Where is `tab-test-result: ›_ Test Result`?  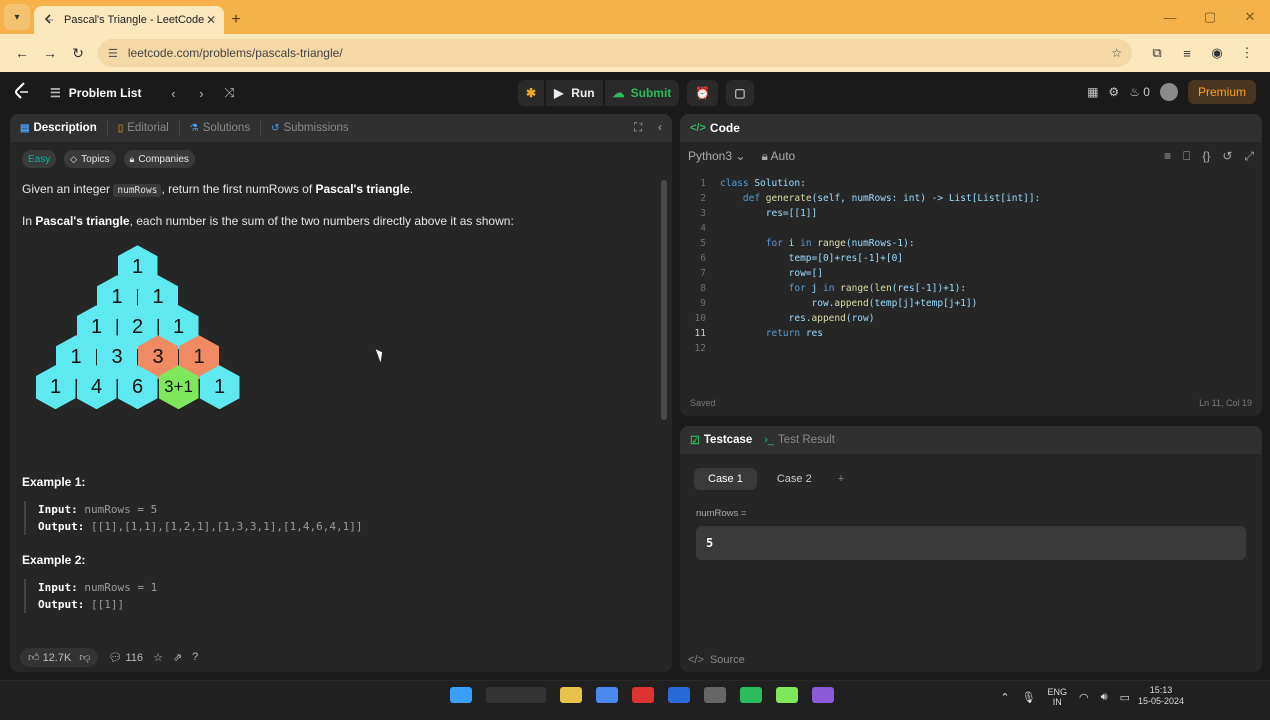
tab-test-result: ›_ Test Result is located at coordinates (799, 440).